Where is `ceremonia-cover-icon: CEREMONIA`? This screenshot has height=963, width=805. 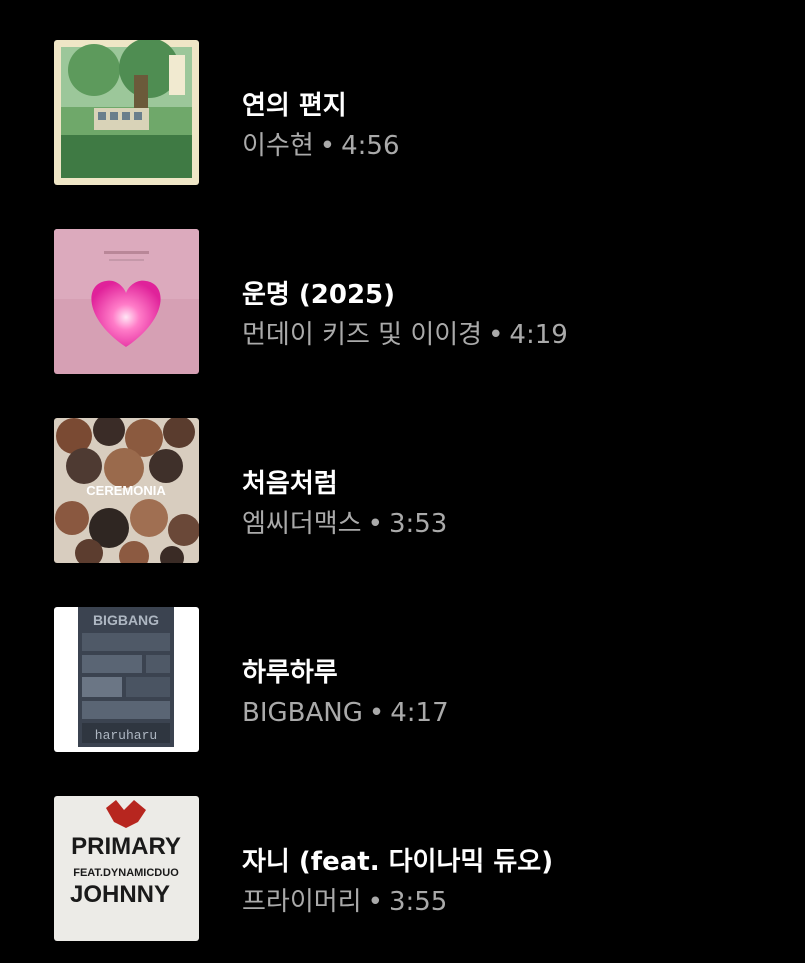 ceremonia-cover-icon: CEREMONIA is located at coordinates (126, 490).